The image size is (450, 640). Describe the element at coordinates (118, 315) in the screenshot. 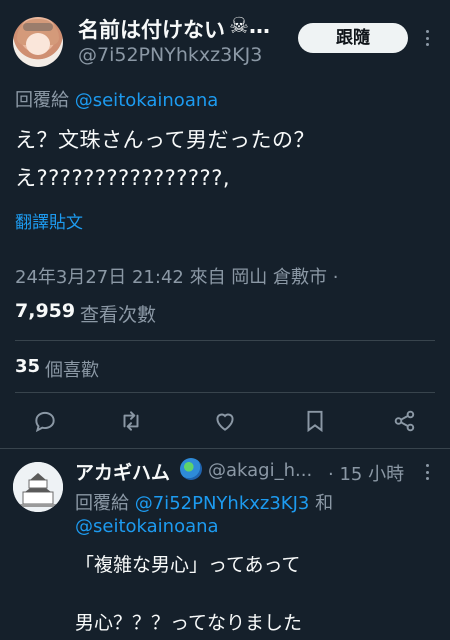

I see `views-label: 查看次數` at that location.